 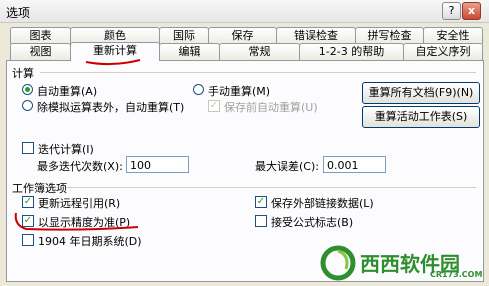 What do you see at coordinates (421, 93) in the screenshot?
I see `recalc-all-button: 重算所有文档(F9)(N)` at bounding box center [421, 93].